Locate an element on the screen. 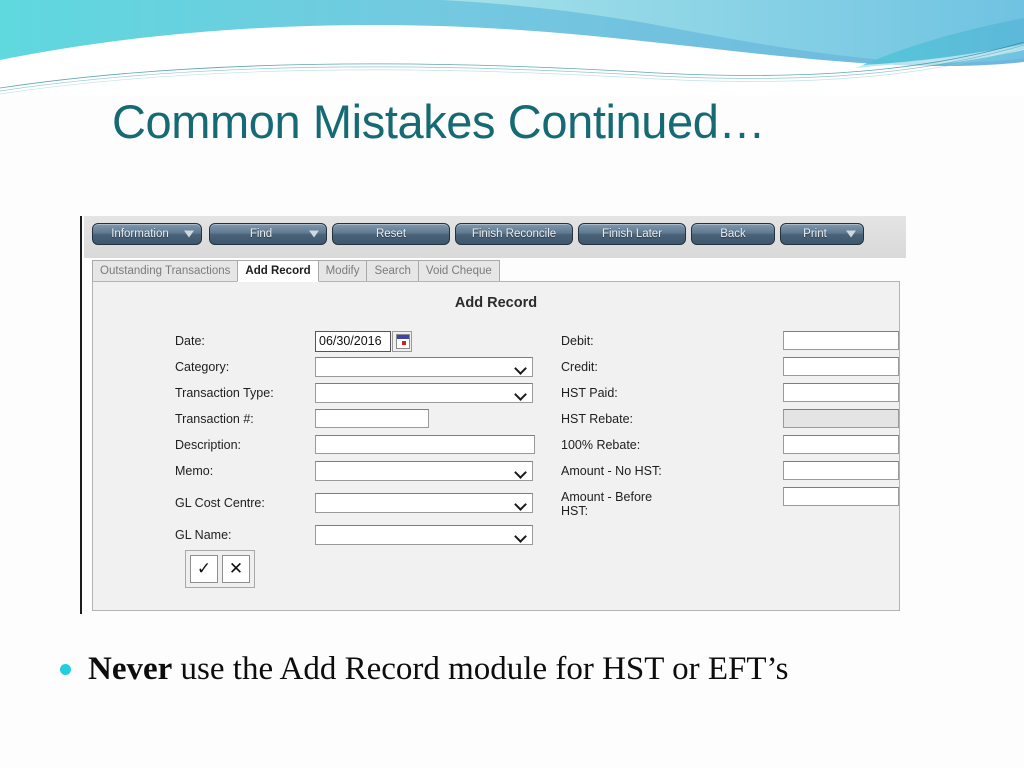 The height and width of the screenshot is (768, 1024). field-label-amount-no-hst: Amount - No HST: is located at coordinates (611, 471).